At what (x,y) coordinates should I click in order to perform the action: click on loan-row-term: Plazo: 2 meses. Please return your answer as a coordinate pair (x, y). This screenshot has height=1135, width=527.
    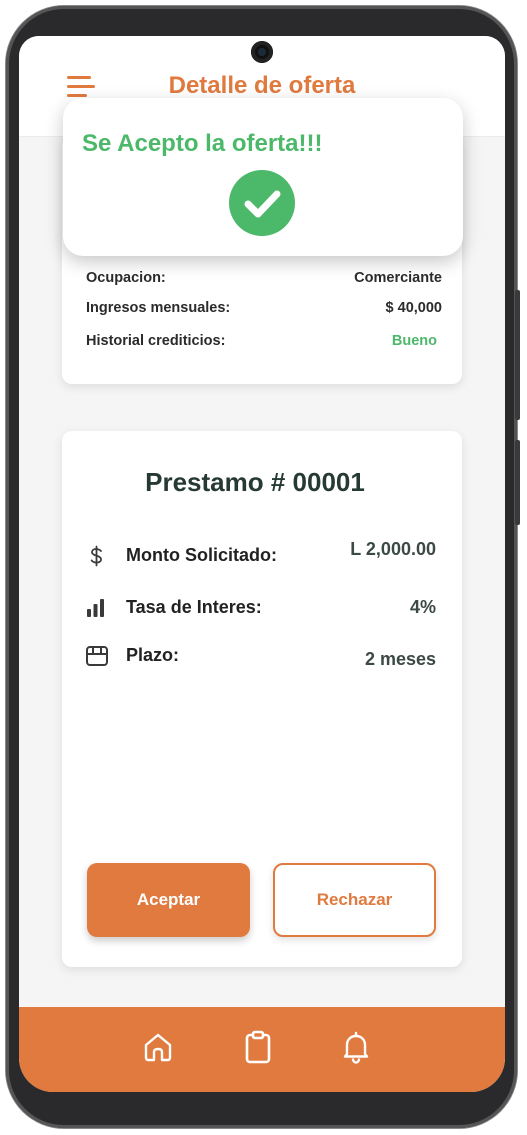
    Looking at the image, I should click on (260, 656).